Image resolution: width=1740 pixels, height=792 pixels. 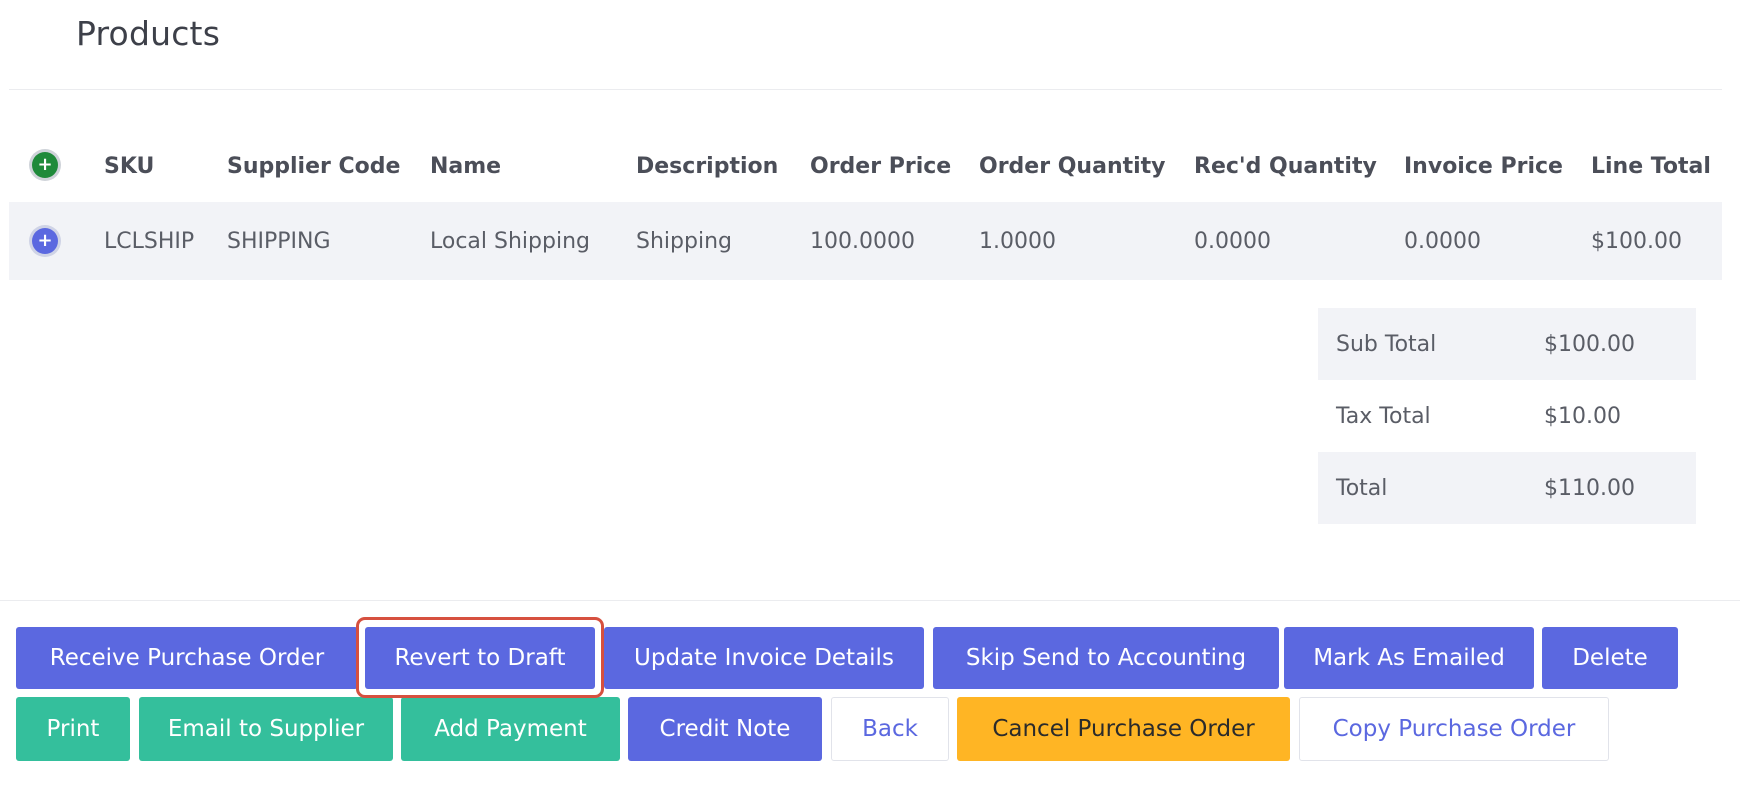 What do you see at coordinates (187, 658) in the screenshot?
I see `receive-purchase-order-button: Receive Purchase Order` at bounding box center [187, 658].